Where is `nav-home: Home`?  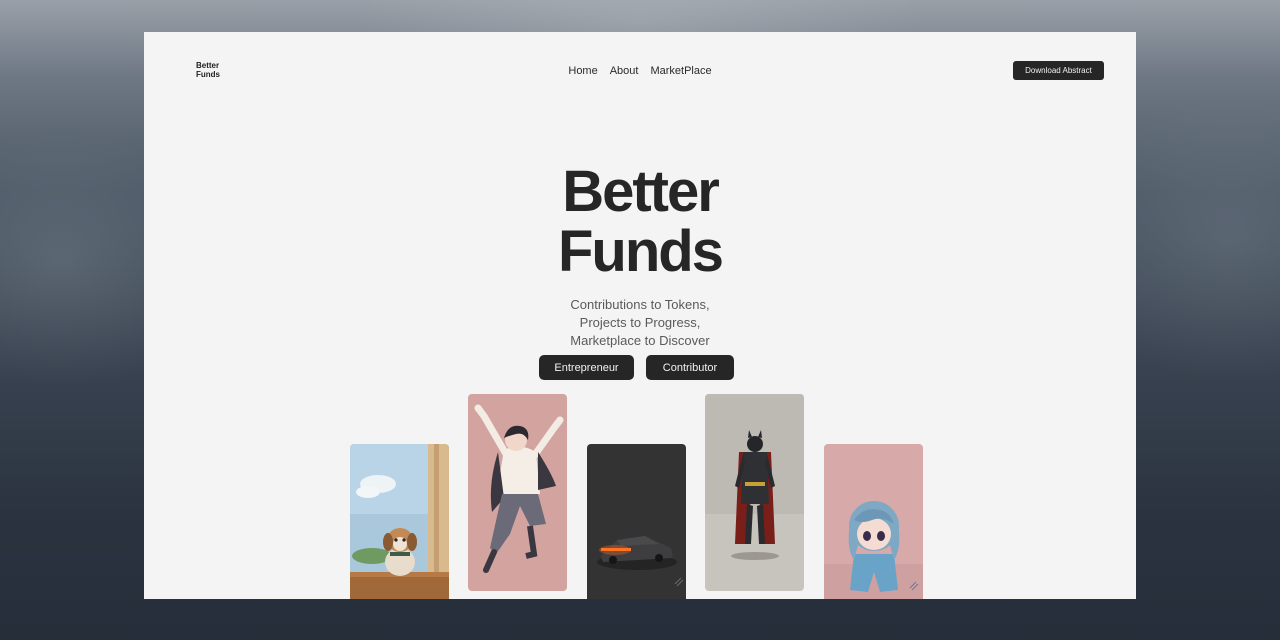
nav-home: Home is located at coordinates (582, 71).